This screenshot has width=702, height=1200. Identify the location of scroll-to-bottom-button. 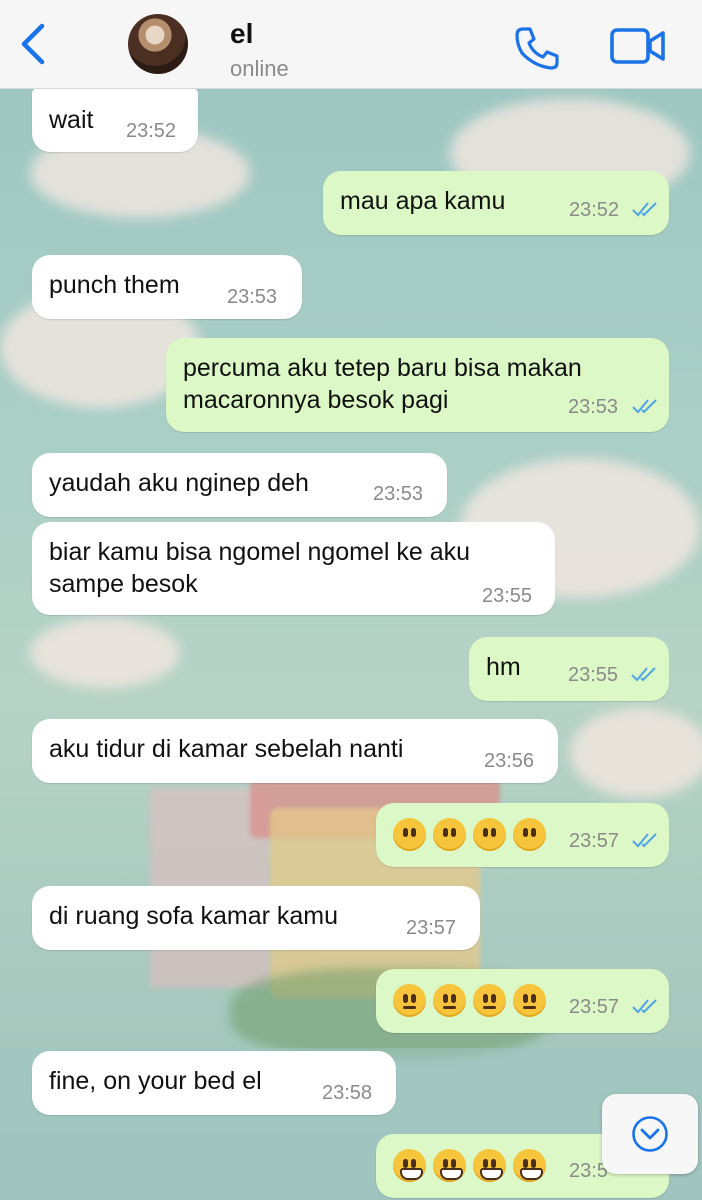
(650, 1134).